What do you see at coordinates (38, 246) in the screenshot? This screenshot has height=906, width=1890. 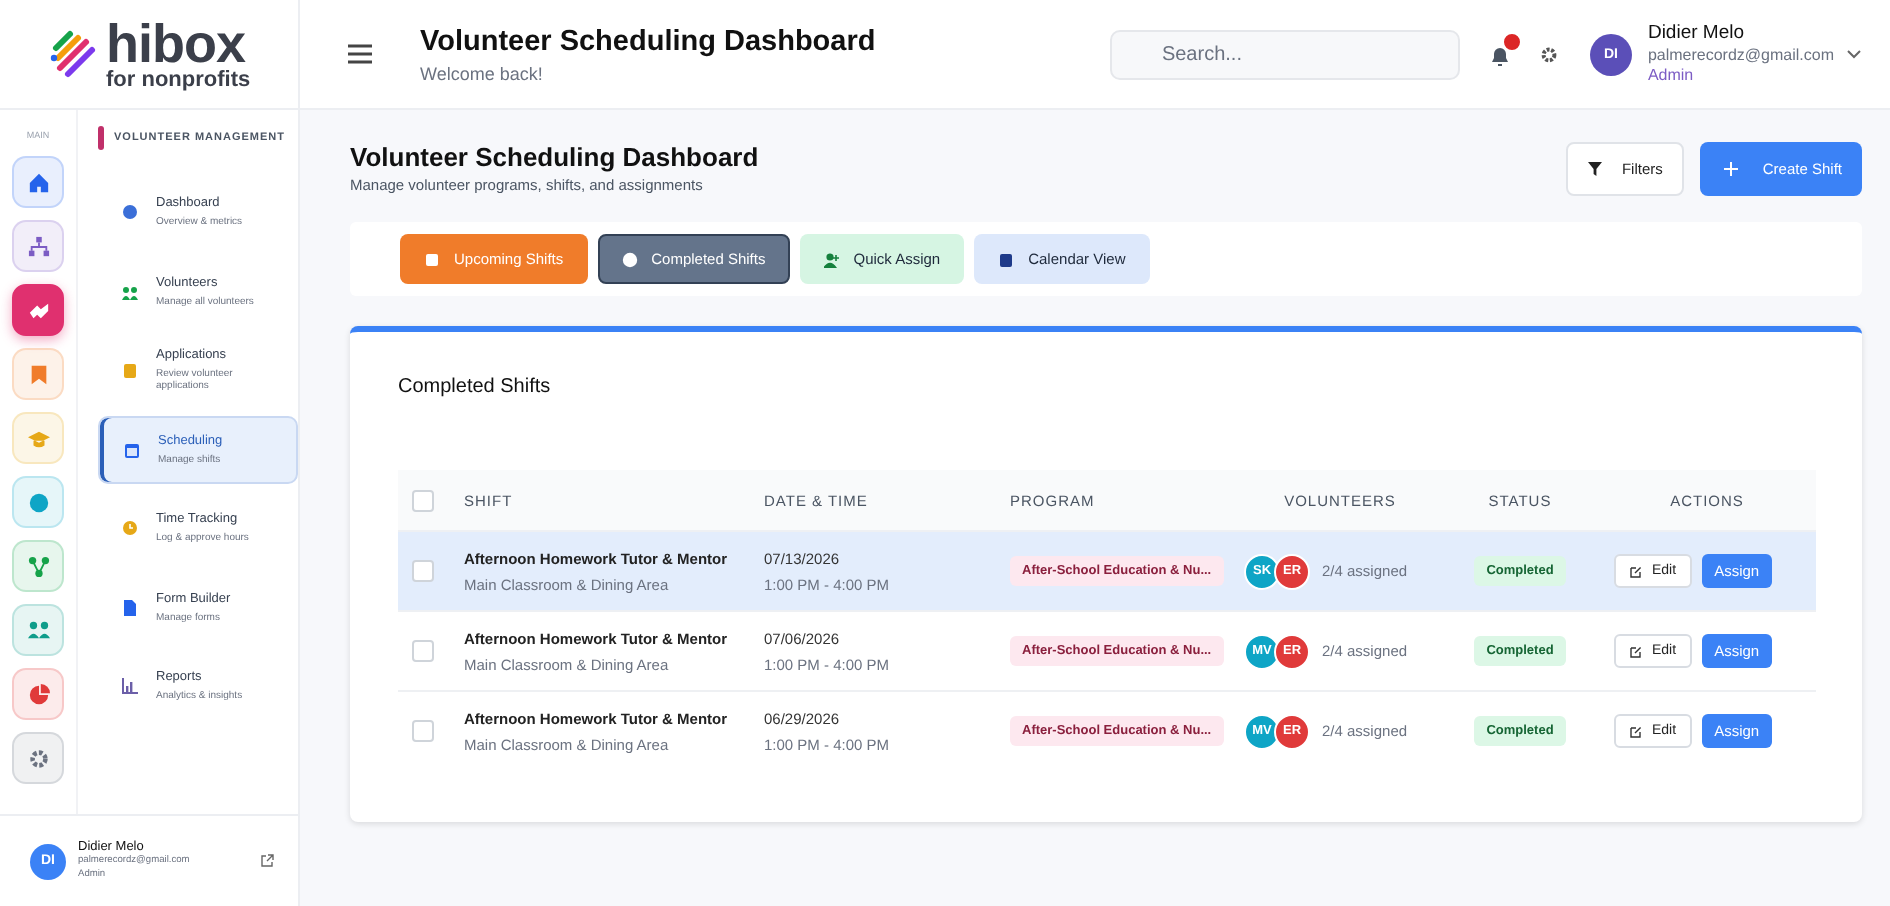 I see `hierarchy-icon` at bounding box center [38, 246].